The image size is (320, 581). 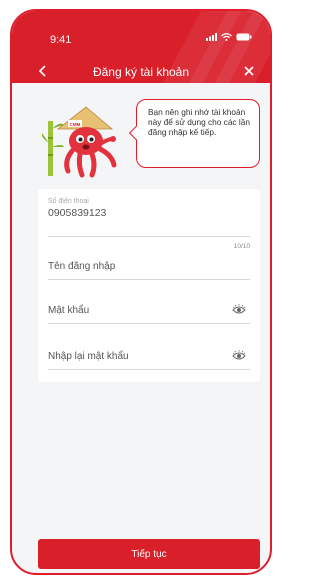 What do you see at coordinates (149, 228) in the screenshot?
I see `phone-field: Số điện thoại 0905839123 10/10` at bounding box center [149, 228].